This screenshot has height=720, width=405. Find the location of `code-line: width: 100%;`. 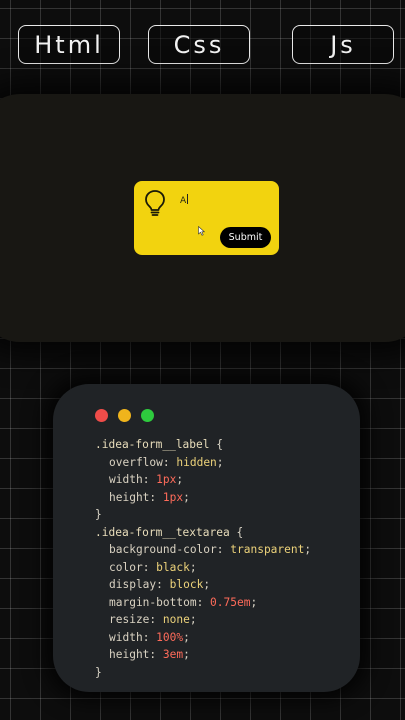

code-line: width: 100%; is located at coordinates (203, 638).